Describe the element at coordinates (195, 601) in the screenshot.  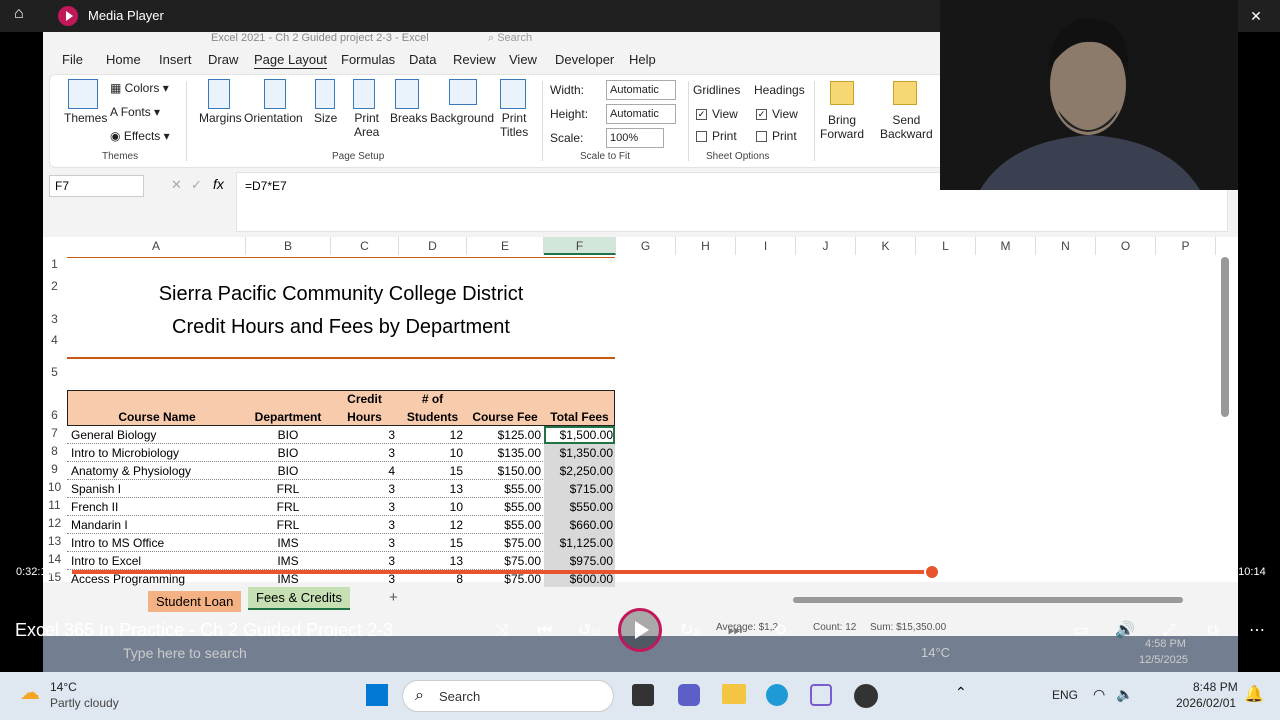
I see `sheet-tab-student-loan: Student Loan` at that location.